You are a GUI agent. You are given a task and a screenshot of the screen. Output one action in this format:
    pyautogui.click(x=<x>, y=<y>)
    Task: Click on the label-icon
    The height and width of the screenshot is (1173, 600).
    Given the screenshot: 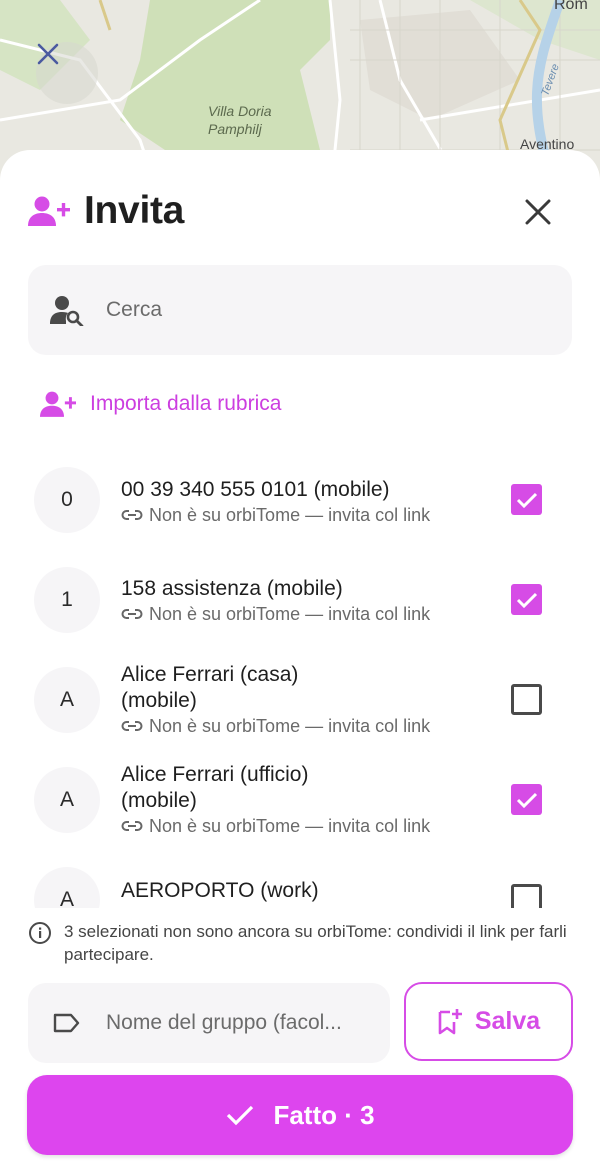 What is the action you would take?
    pyautogui.click(x=66, y=1023)
    